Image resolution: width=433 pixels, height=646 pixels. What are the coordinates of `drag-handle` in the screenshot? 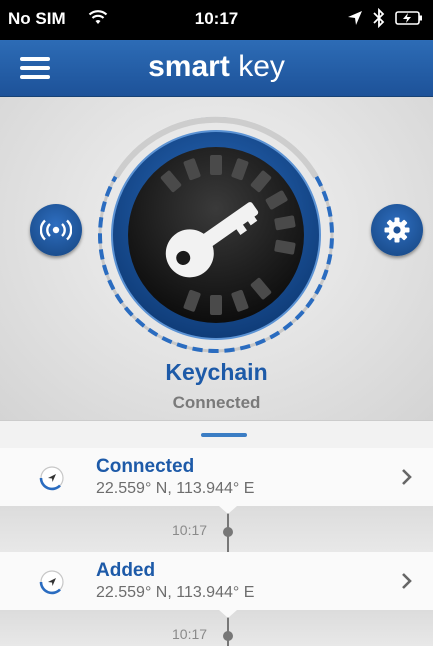 It's located at (224, 435).